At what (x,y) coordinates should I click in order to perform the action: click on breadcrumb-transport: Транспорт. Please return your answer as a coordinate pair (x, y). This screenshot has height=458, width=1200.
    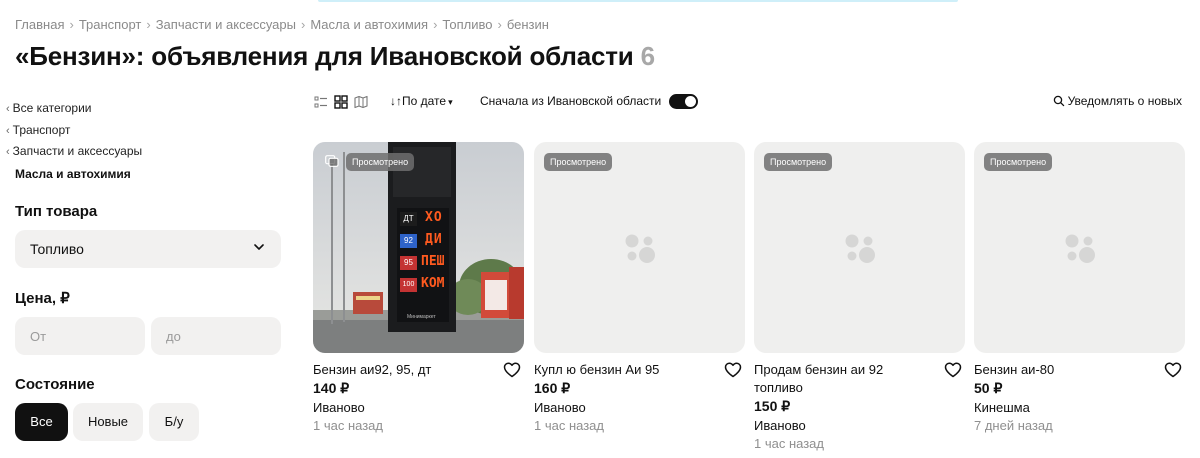
    Looking at the image, I should click on (110, 24).